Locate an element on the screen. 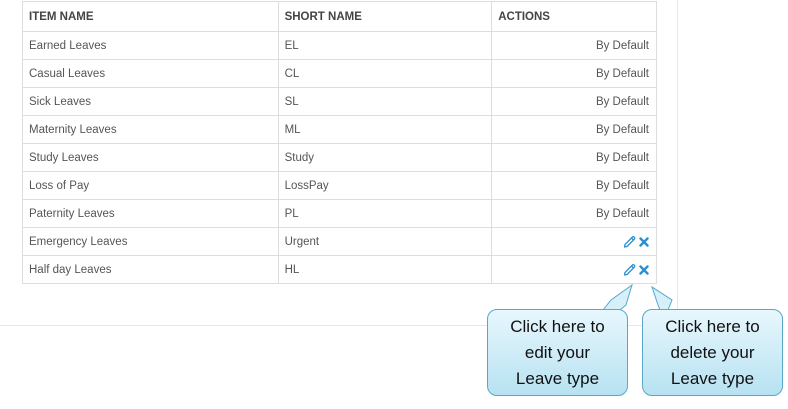 Image resolution: width=788 pixels, height=409 pixels. table-row: Emergency Leaves Urgent is located at coordinates (339, 241).